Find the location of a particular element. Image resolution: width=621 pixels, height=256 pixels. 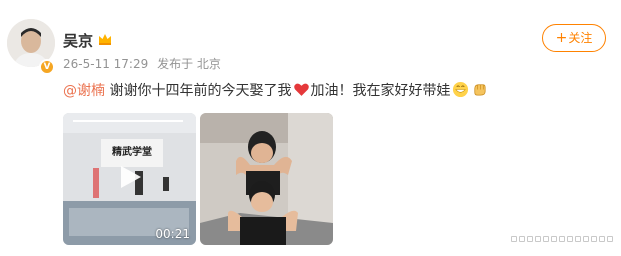

follow-button: +关注 is located at coordinates (574, 38).